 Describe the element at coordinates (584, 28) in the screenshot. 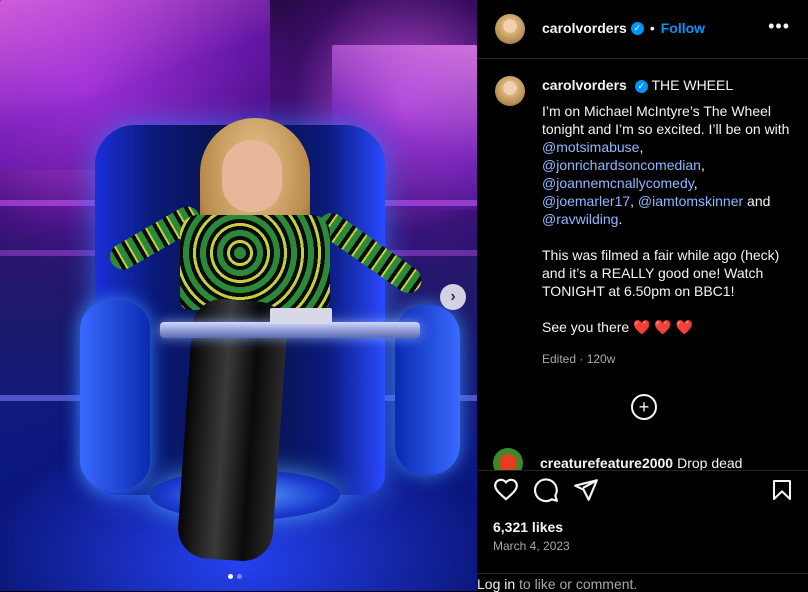

I see `username-link: carolvorders` at that location.